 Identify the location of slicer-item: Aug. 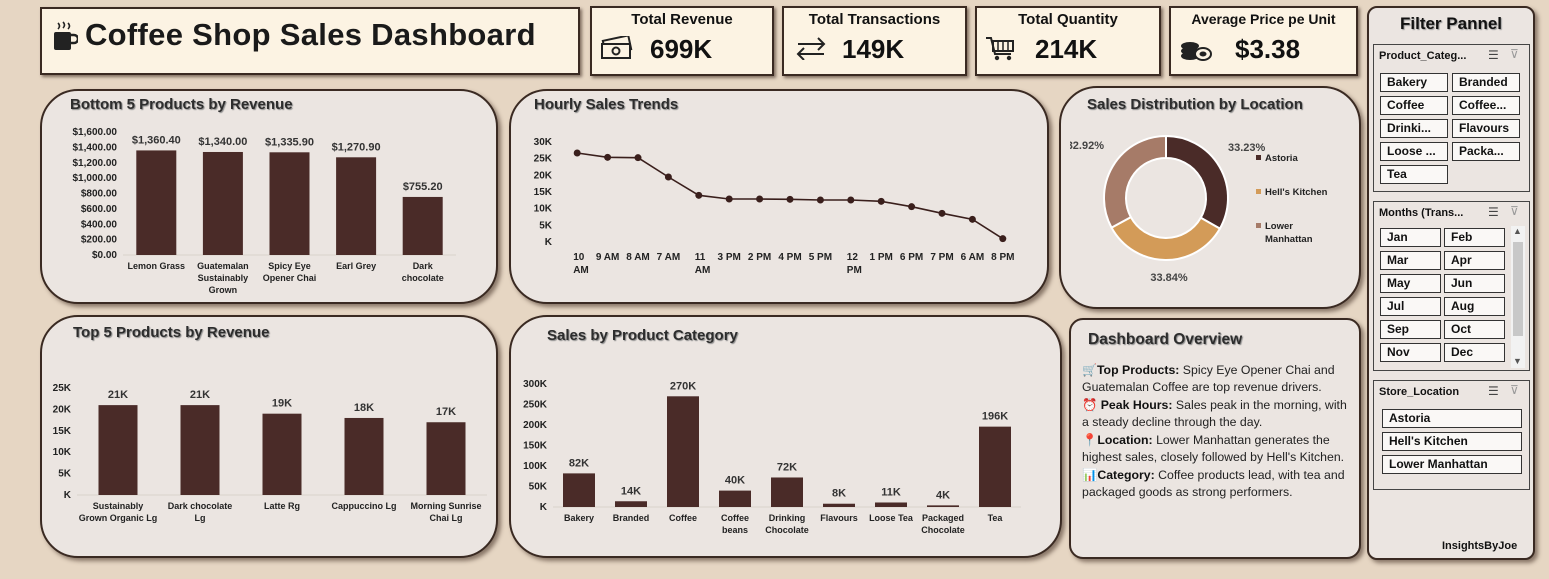
(1474, 306).